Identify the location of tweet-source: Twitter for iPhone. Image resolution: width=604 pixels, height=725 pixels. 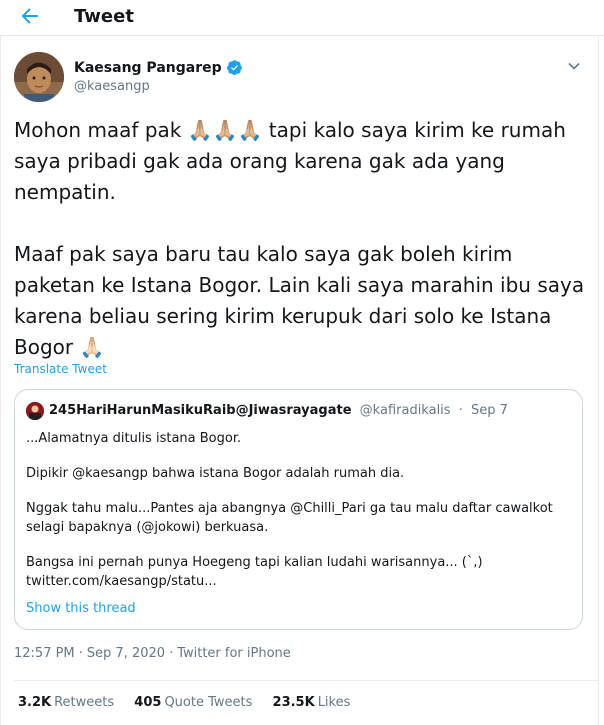
(234, 653).